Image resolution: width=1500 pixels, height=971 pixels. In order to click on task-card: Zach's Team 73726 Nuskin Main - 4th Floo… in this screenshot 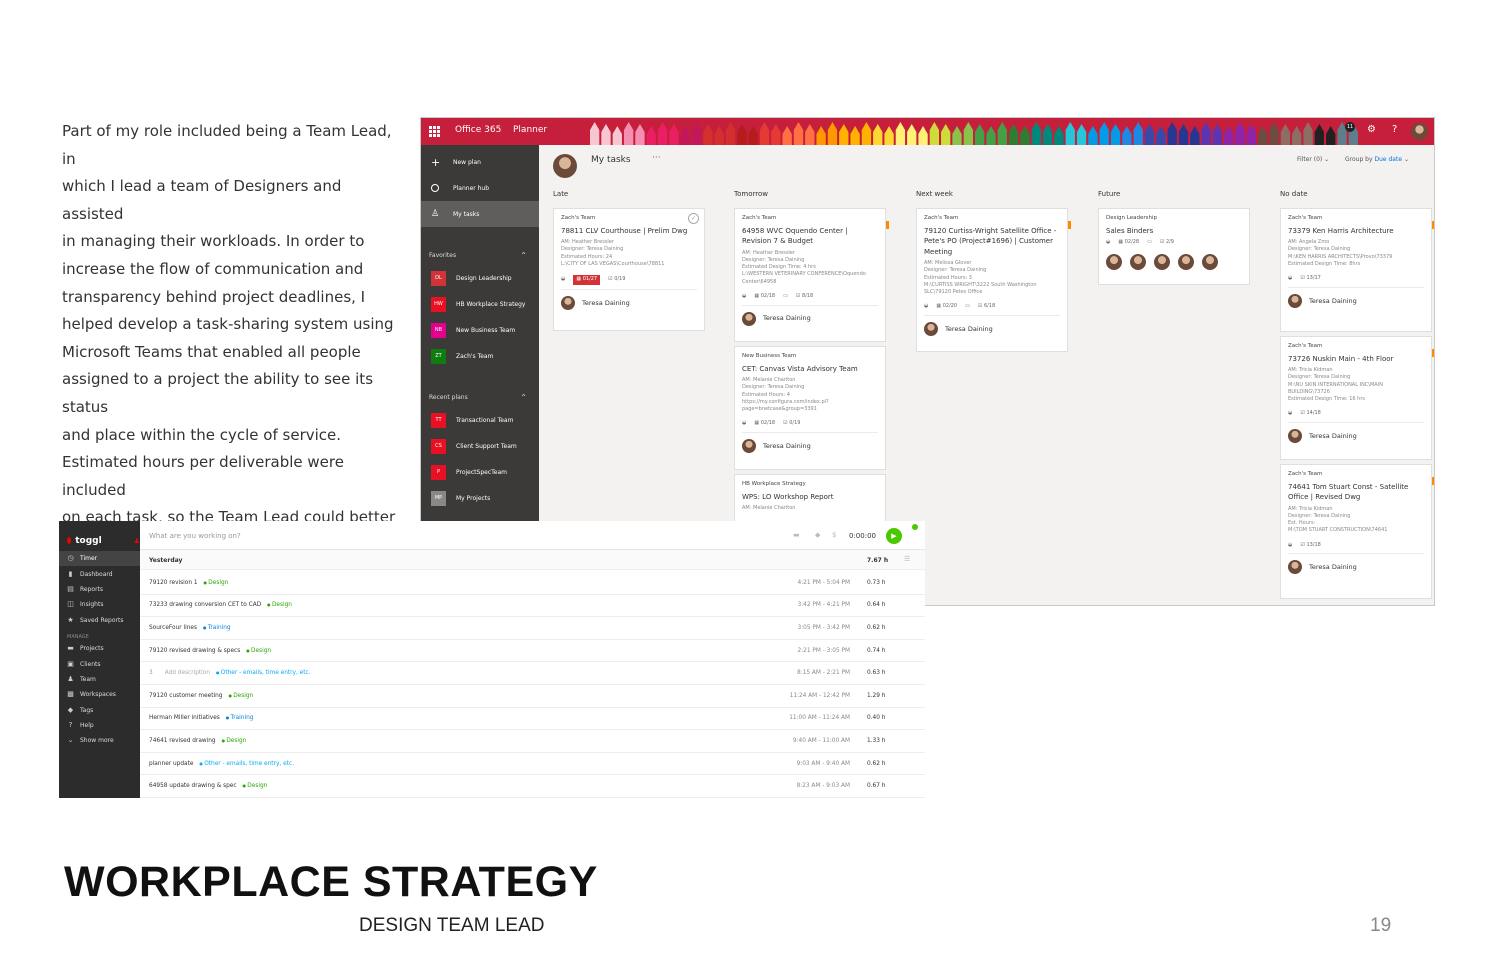, I will do `click(1357, 398)`.